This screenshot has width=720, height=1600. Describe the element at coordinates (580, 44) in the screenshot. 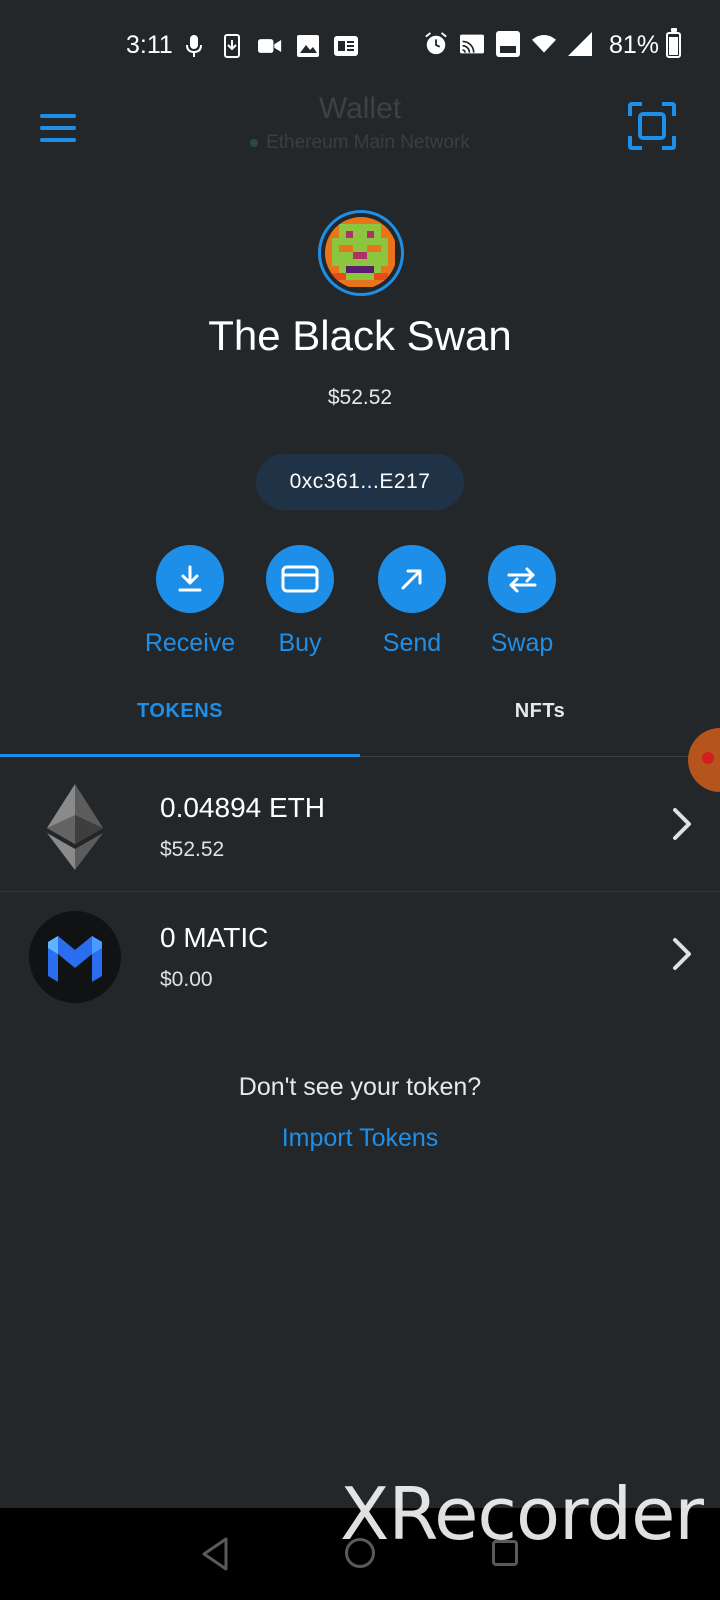

I see `signal-icon` at that location.